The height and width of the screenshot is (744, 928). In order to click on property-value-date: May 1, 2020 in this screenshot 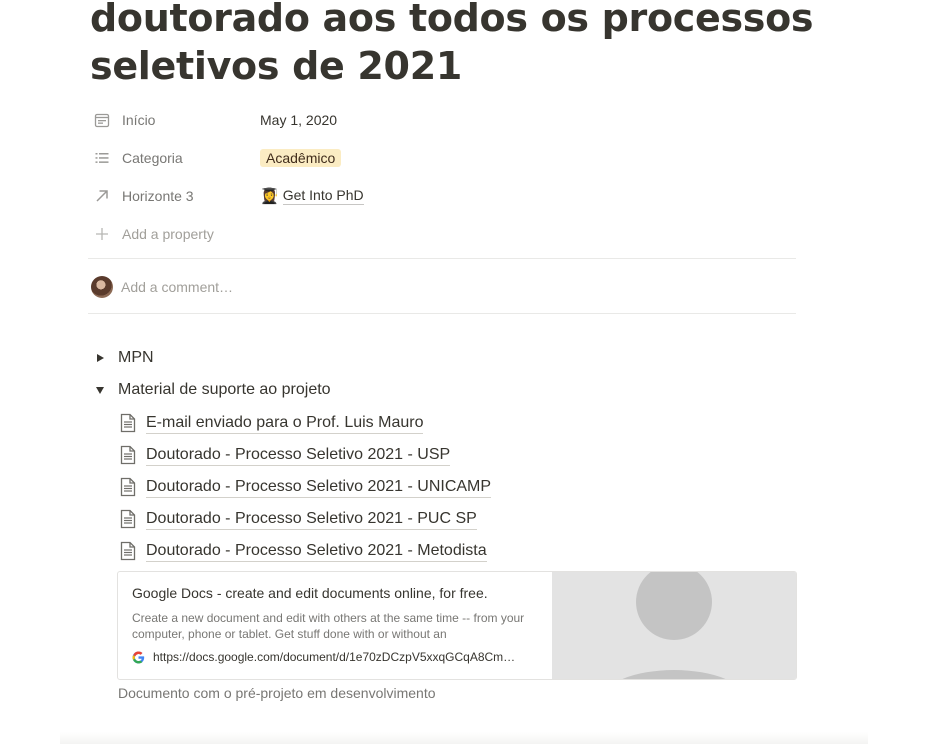, I will do `click(298, 120)`.